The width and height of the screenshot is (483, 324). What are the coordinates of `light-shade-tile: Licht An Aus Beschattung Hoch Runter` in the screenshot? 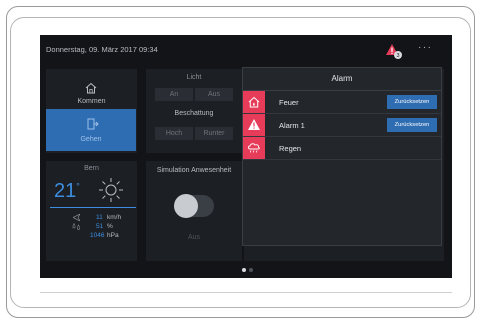 It's located at (194, 111).